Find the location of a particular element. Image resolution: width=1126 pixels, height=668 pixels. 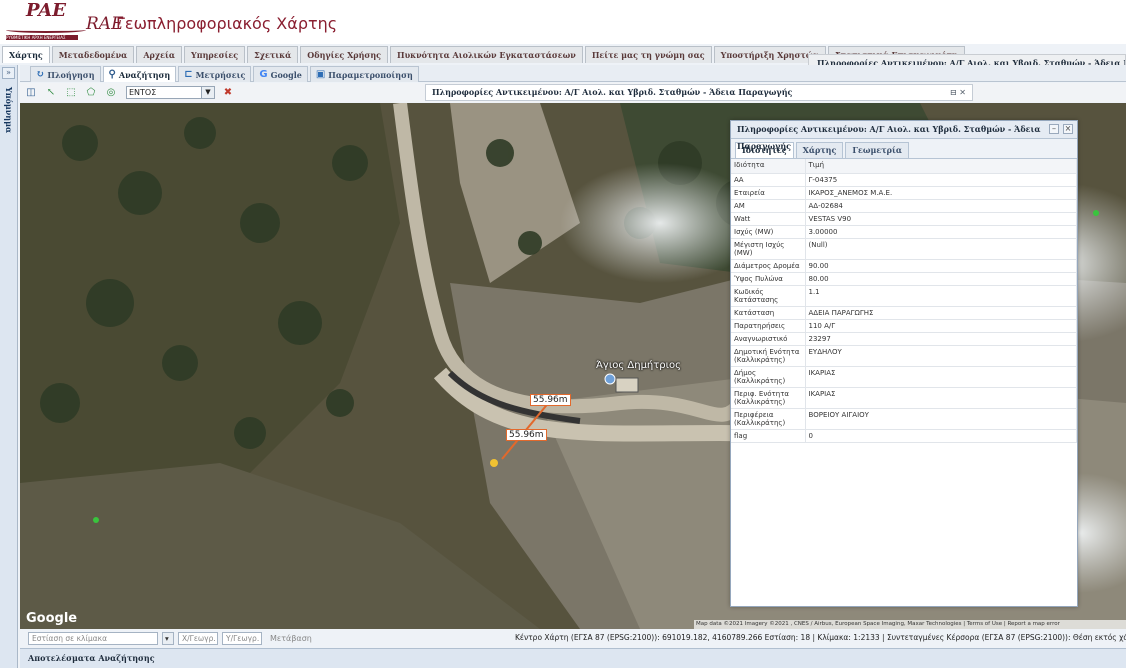

property-name: Αναγνωριστικό is located at coordinates (768, 339).